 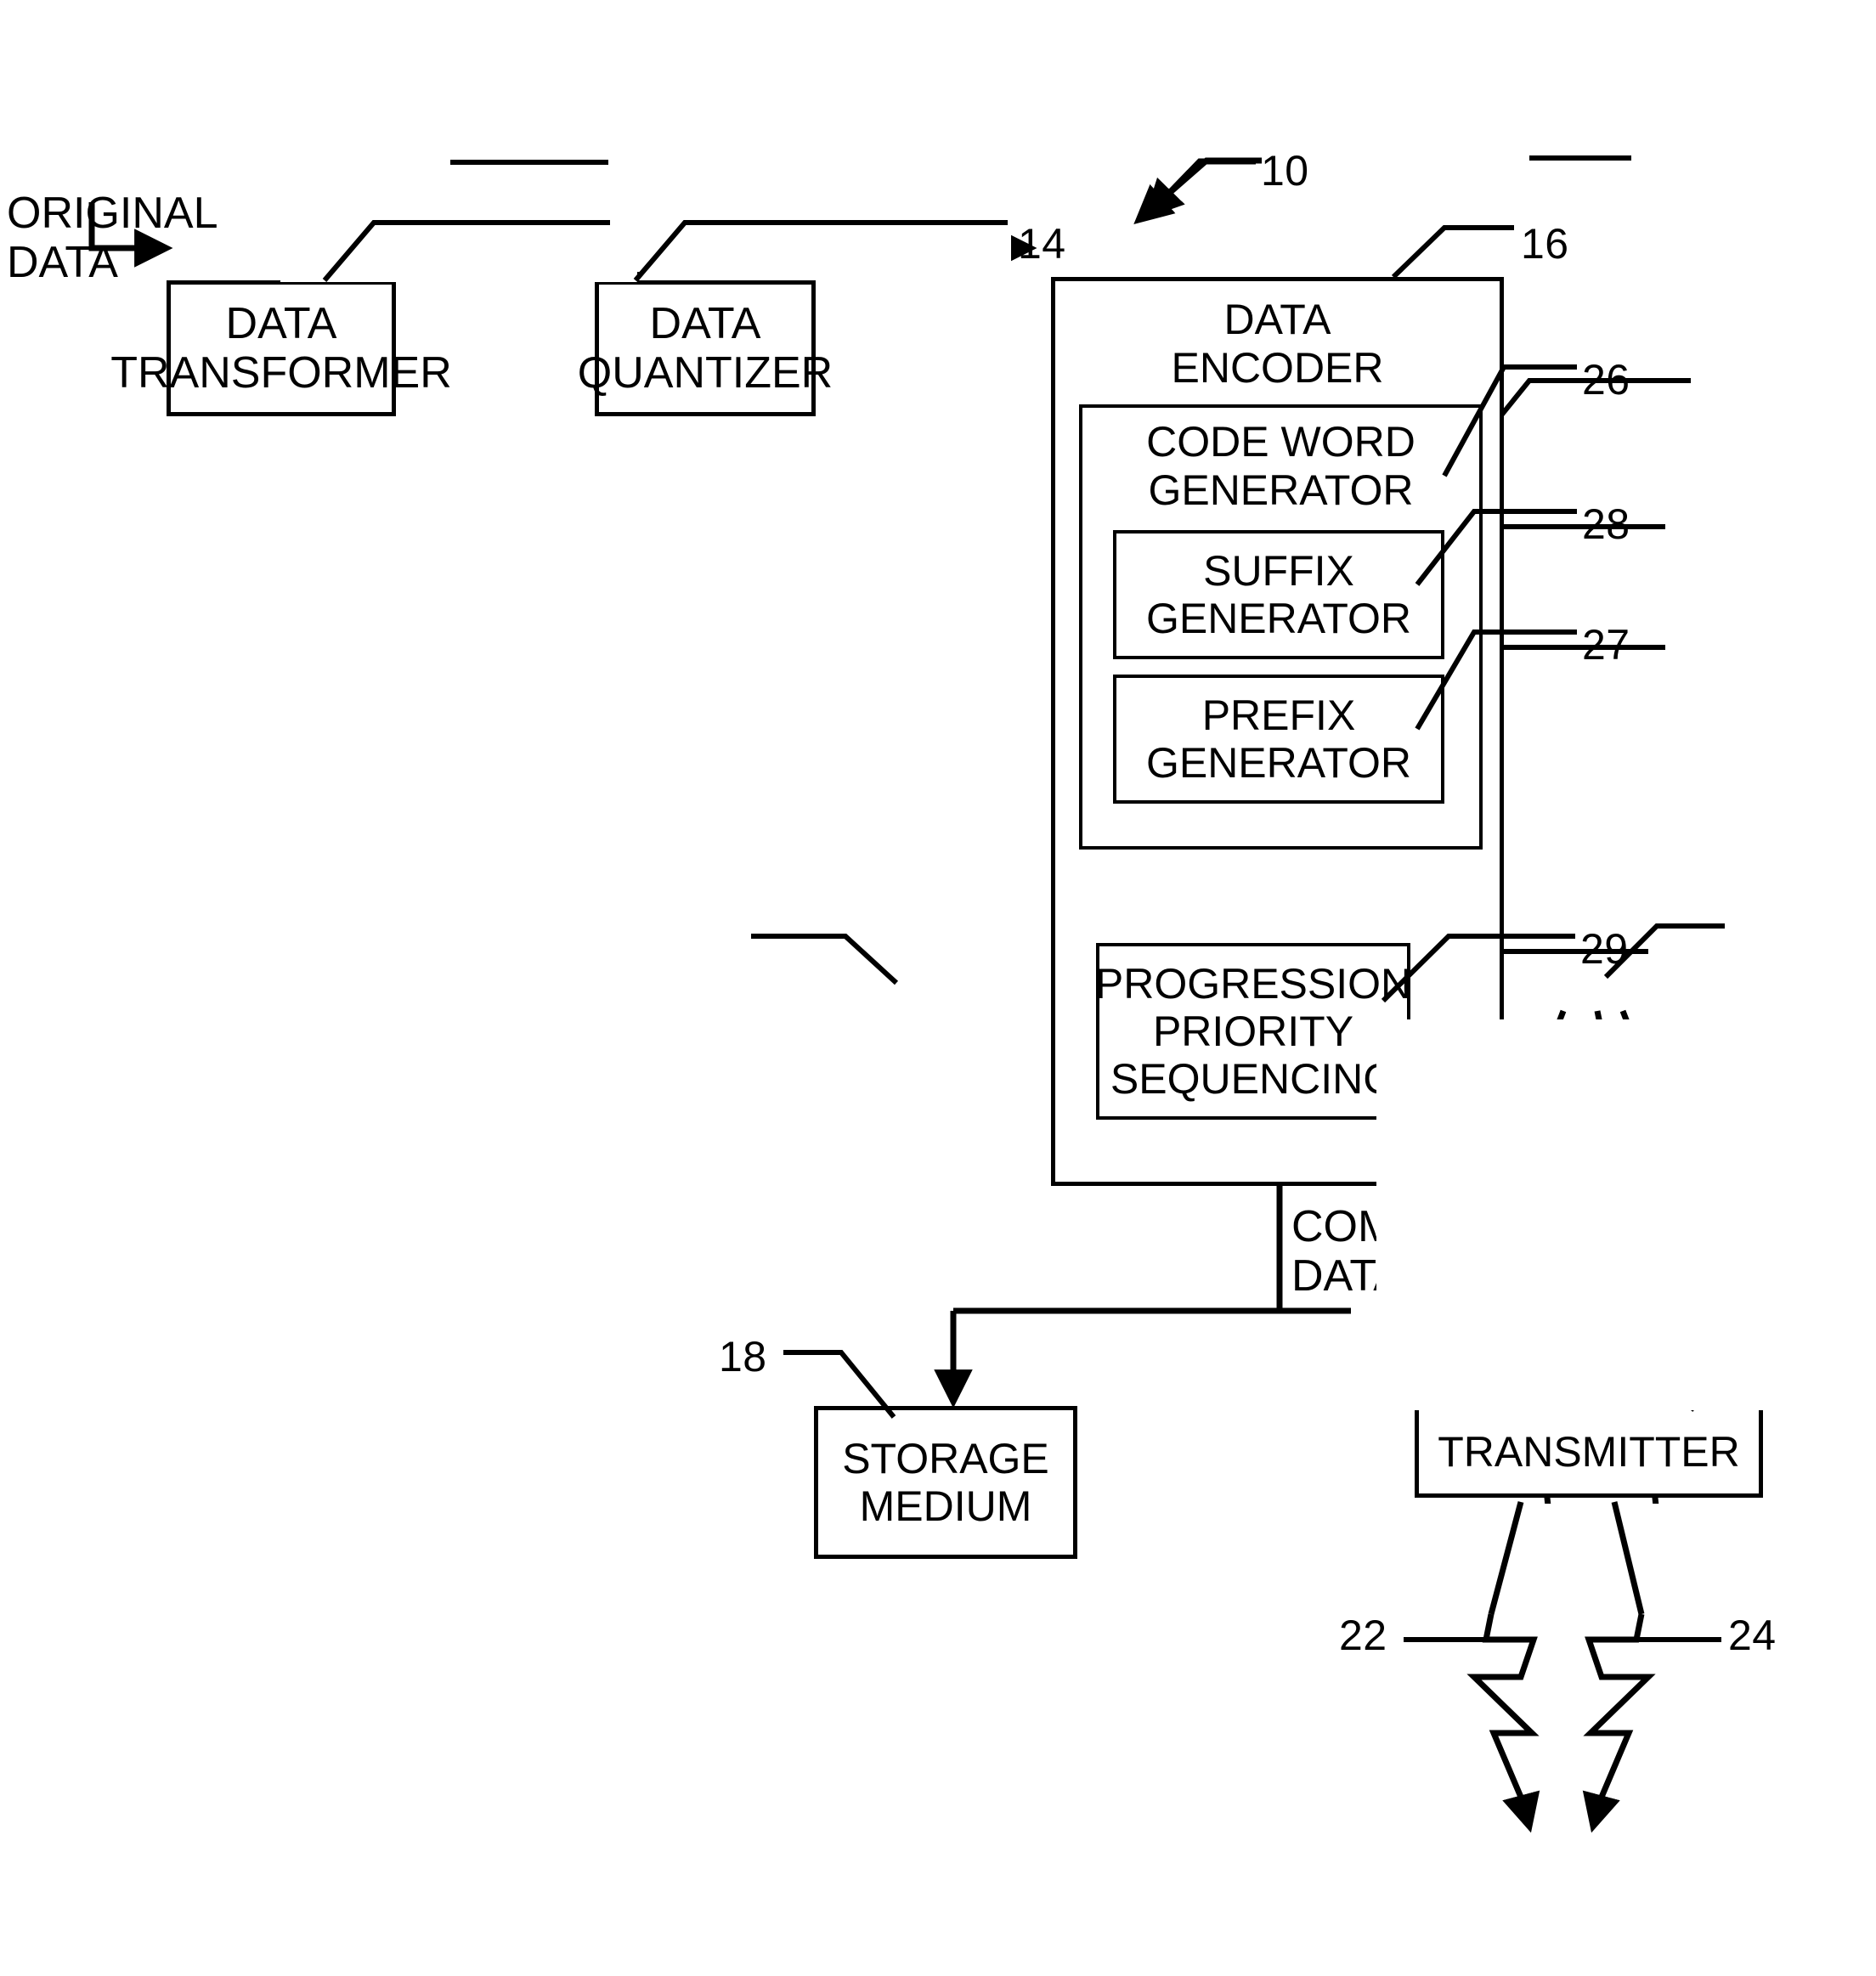 I want to click on transmitter-lead-right, so click(x=1644, y=1066).